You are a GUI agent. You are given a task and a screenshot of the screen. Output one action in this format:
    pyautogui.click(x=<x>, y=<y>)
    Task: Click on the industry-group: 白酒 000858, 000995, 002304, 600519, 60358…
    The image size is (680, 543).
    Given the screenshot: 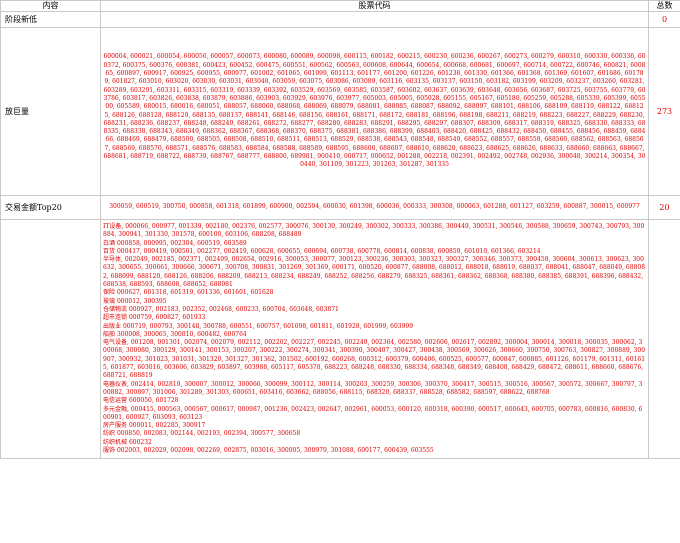 What is the action you would take?
    pyautogui.click(x=374, y=244)
    